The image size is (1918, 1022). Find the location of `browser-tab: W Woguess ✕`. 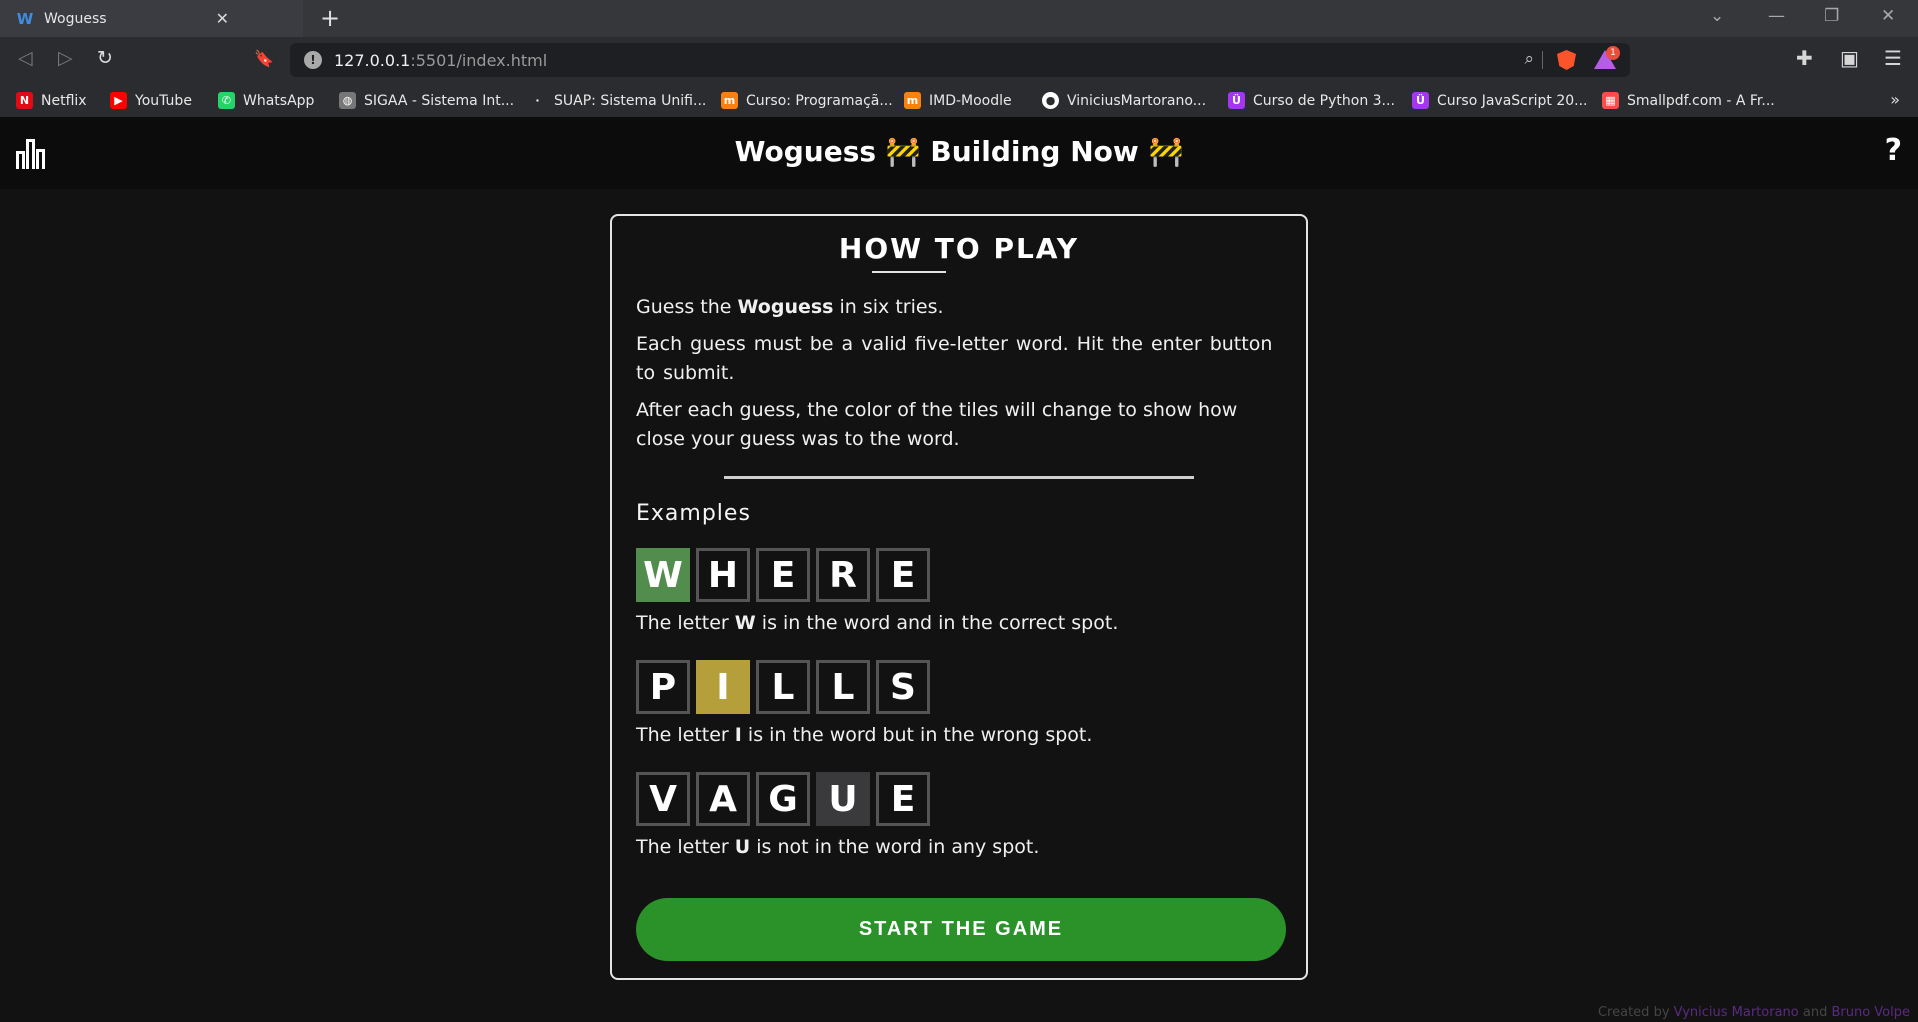

browser-tab: W Woguess ✕ is located at coordinates (151, 18).